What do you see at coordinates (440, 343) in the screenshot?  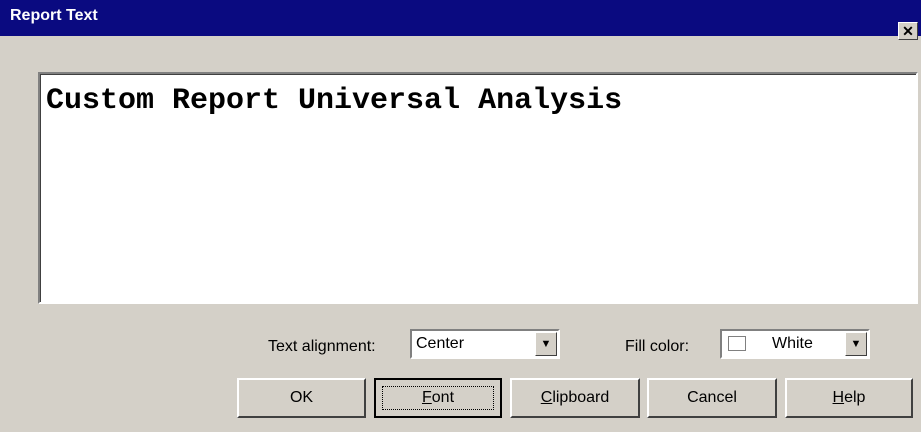 I see `text-alignment-value: Center` at bounding box center [440, 343].